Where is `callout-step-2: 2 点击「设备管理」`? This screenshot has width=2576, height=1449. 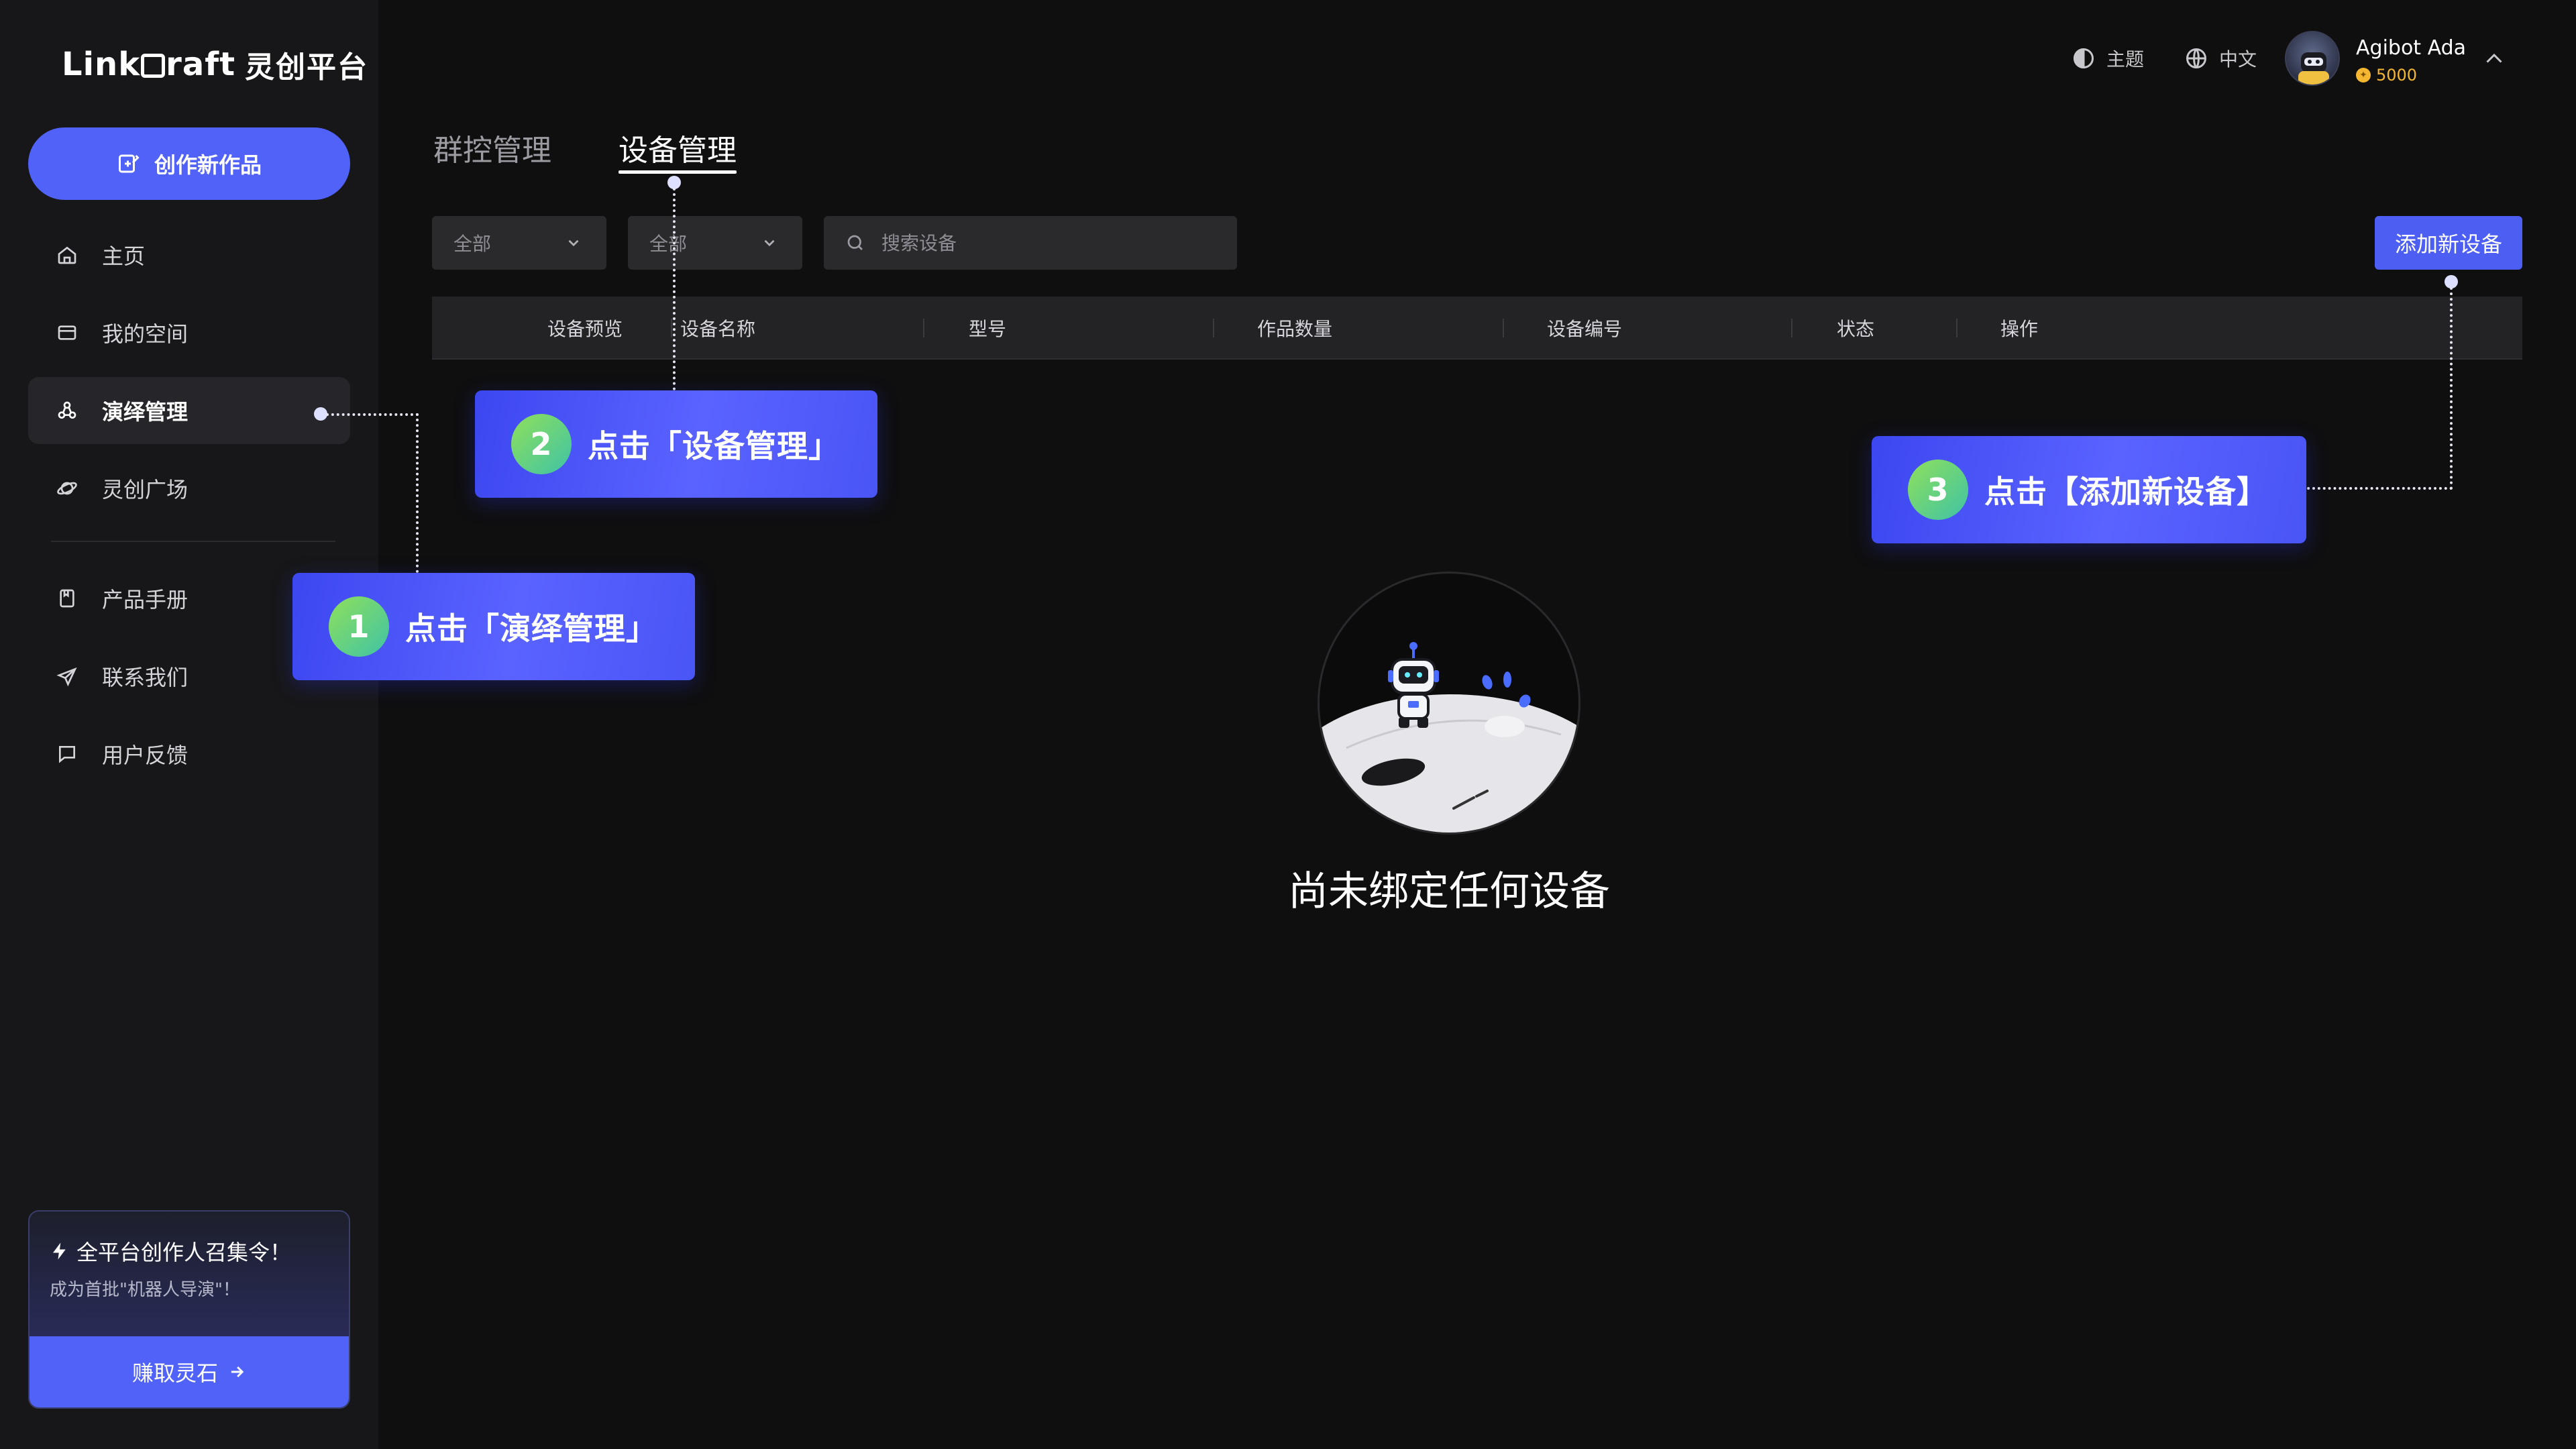 callout-step-2: 2 点击「设备管理」 is located at coordinates (676, 444).